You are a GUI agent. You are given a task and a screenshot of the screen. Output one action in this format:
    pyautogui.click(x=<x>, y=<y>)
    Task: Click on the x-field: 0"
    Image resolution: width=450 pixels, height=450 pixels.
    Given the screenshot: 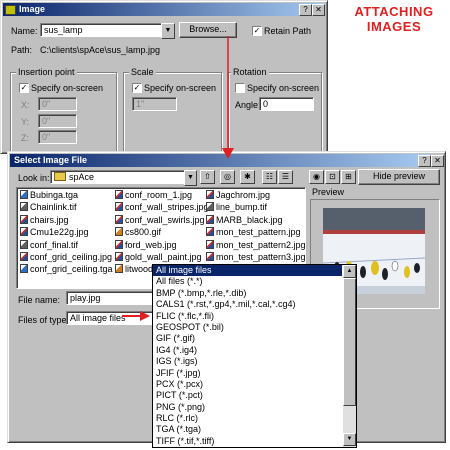 What is the action you would take?
    pyautogui.click(x=57, y=104)
    